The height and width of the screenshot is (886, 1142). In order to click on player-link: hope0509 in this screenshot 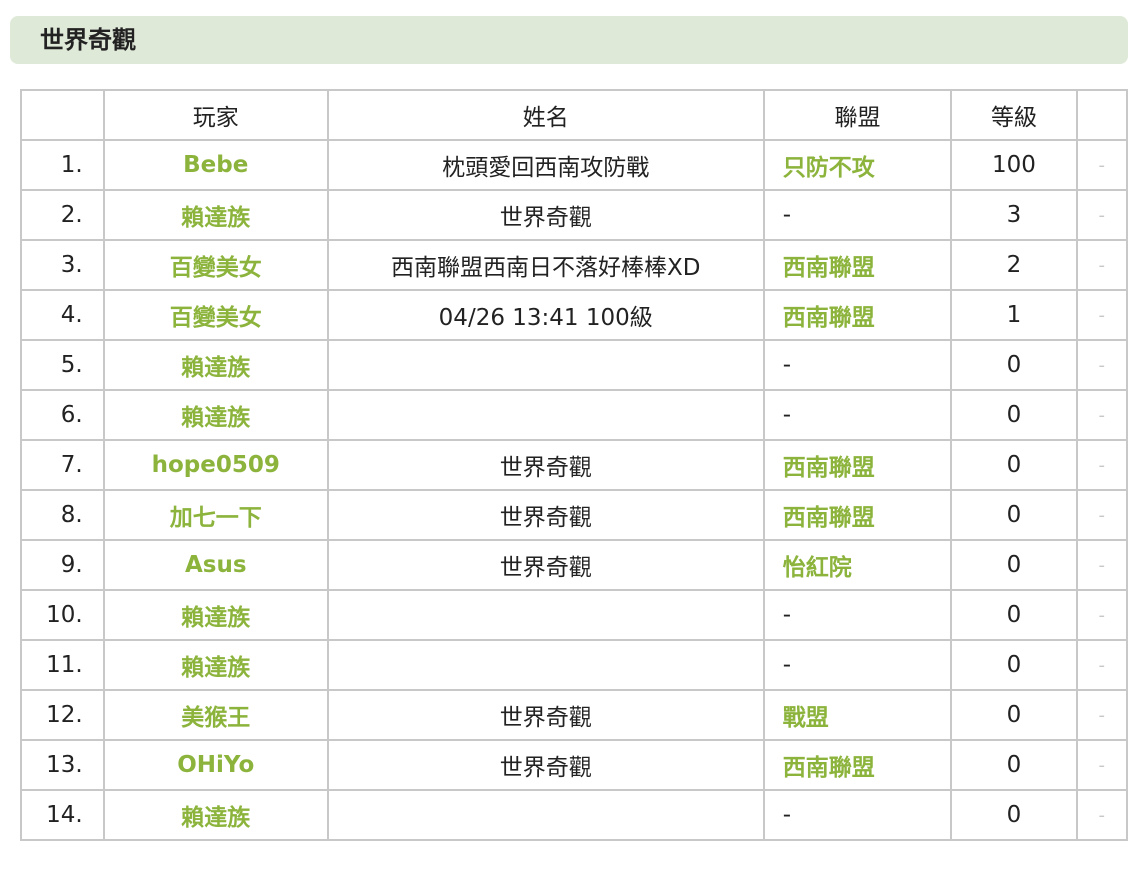, I will do `click(216, 465)`.